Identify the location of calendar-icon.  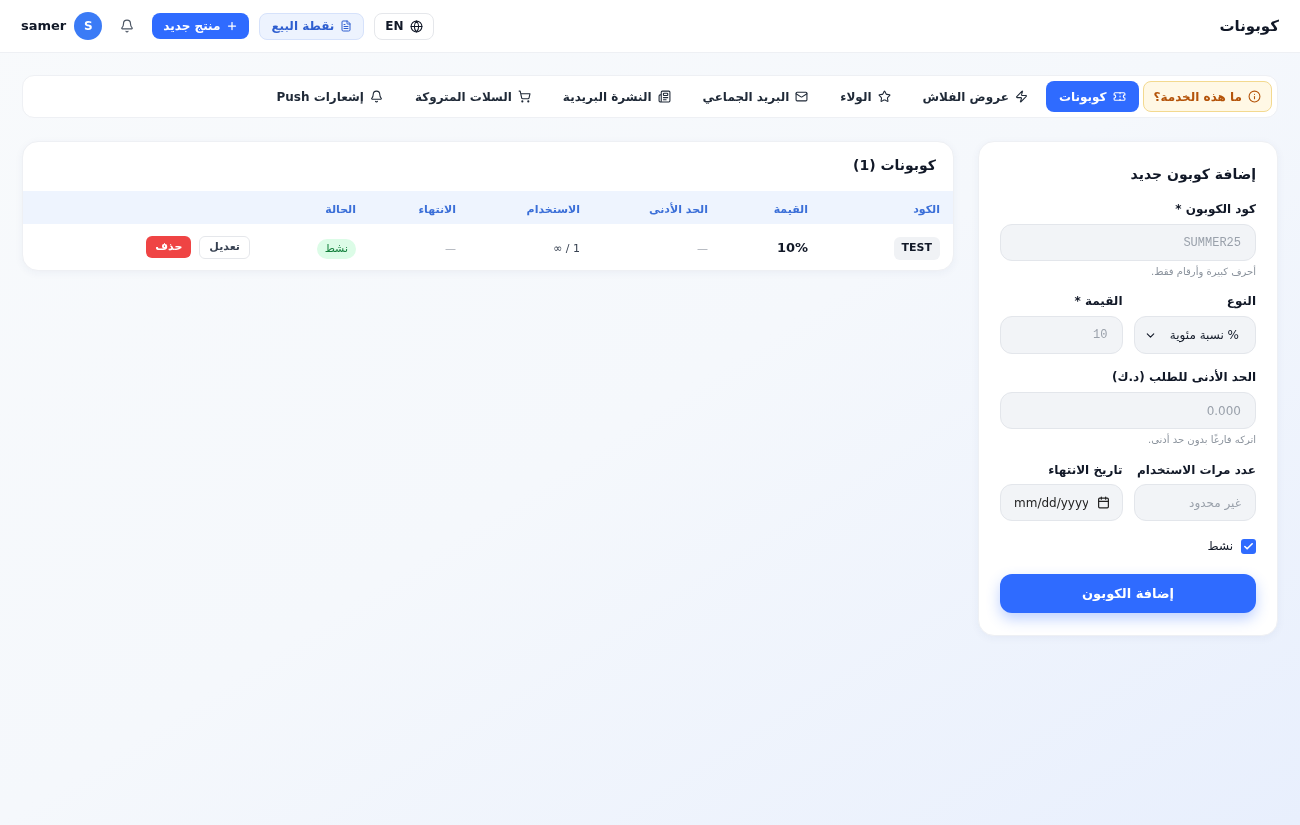
(1103, 502).